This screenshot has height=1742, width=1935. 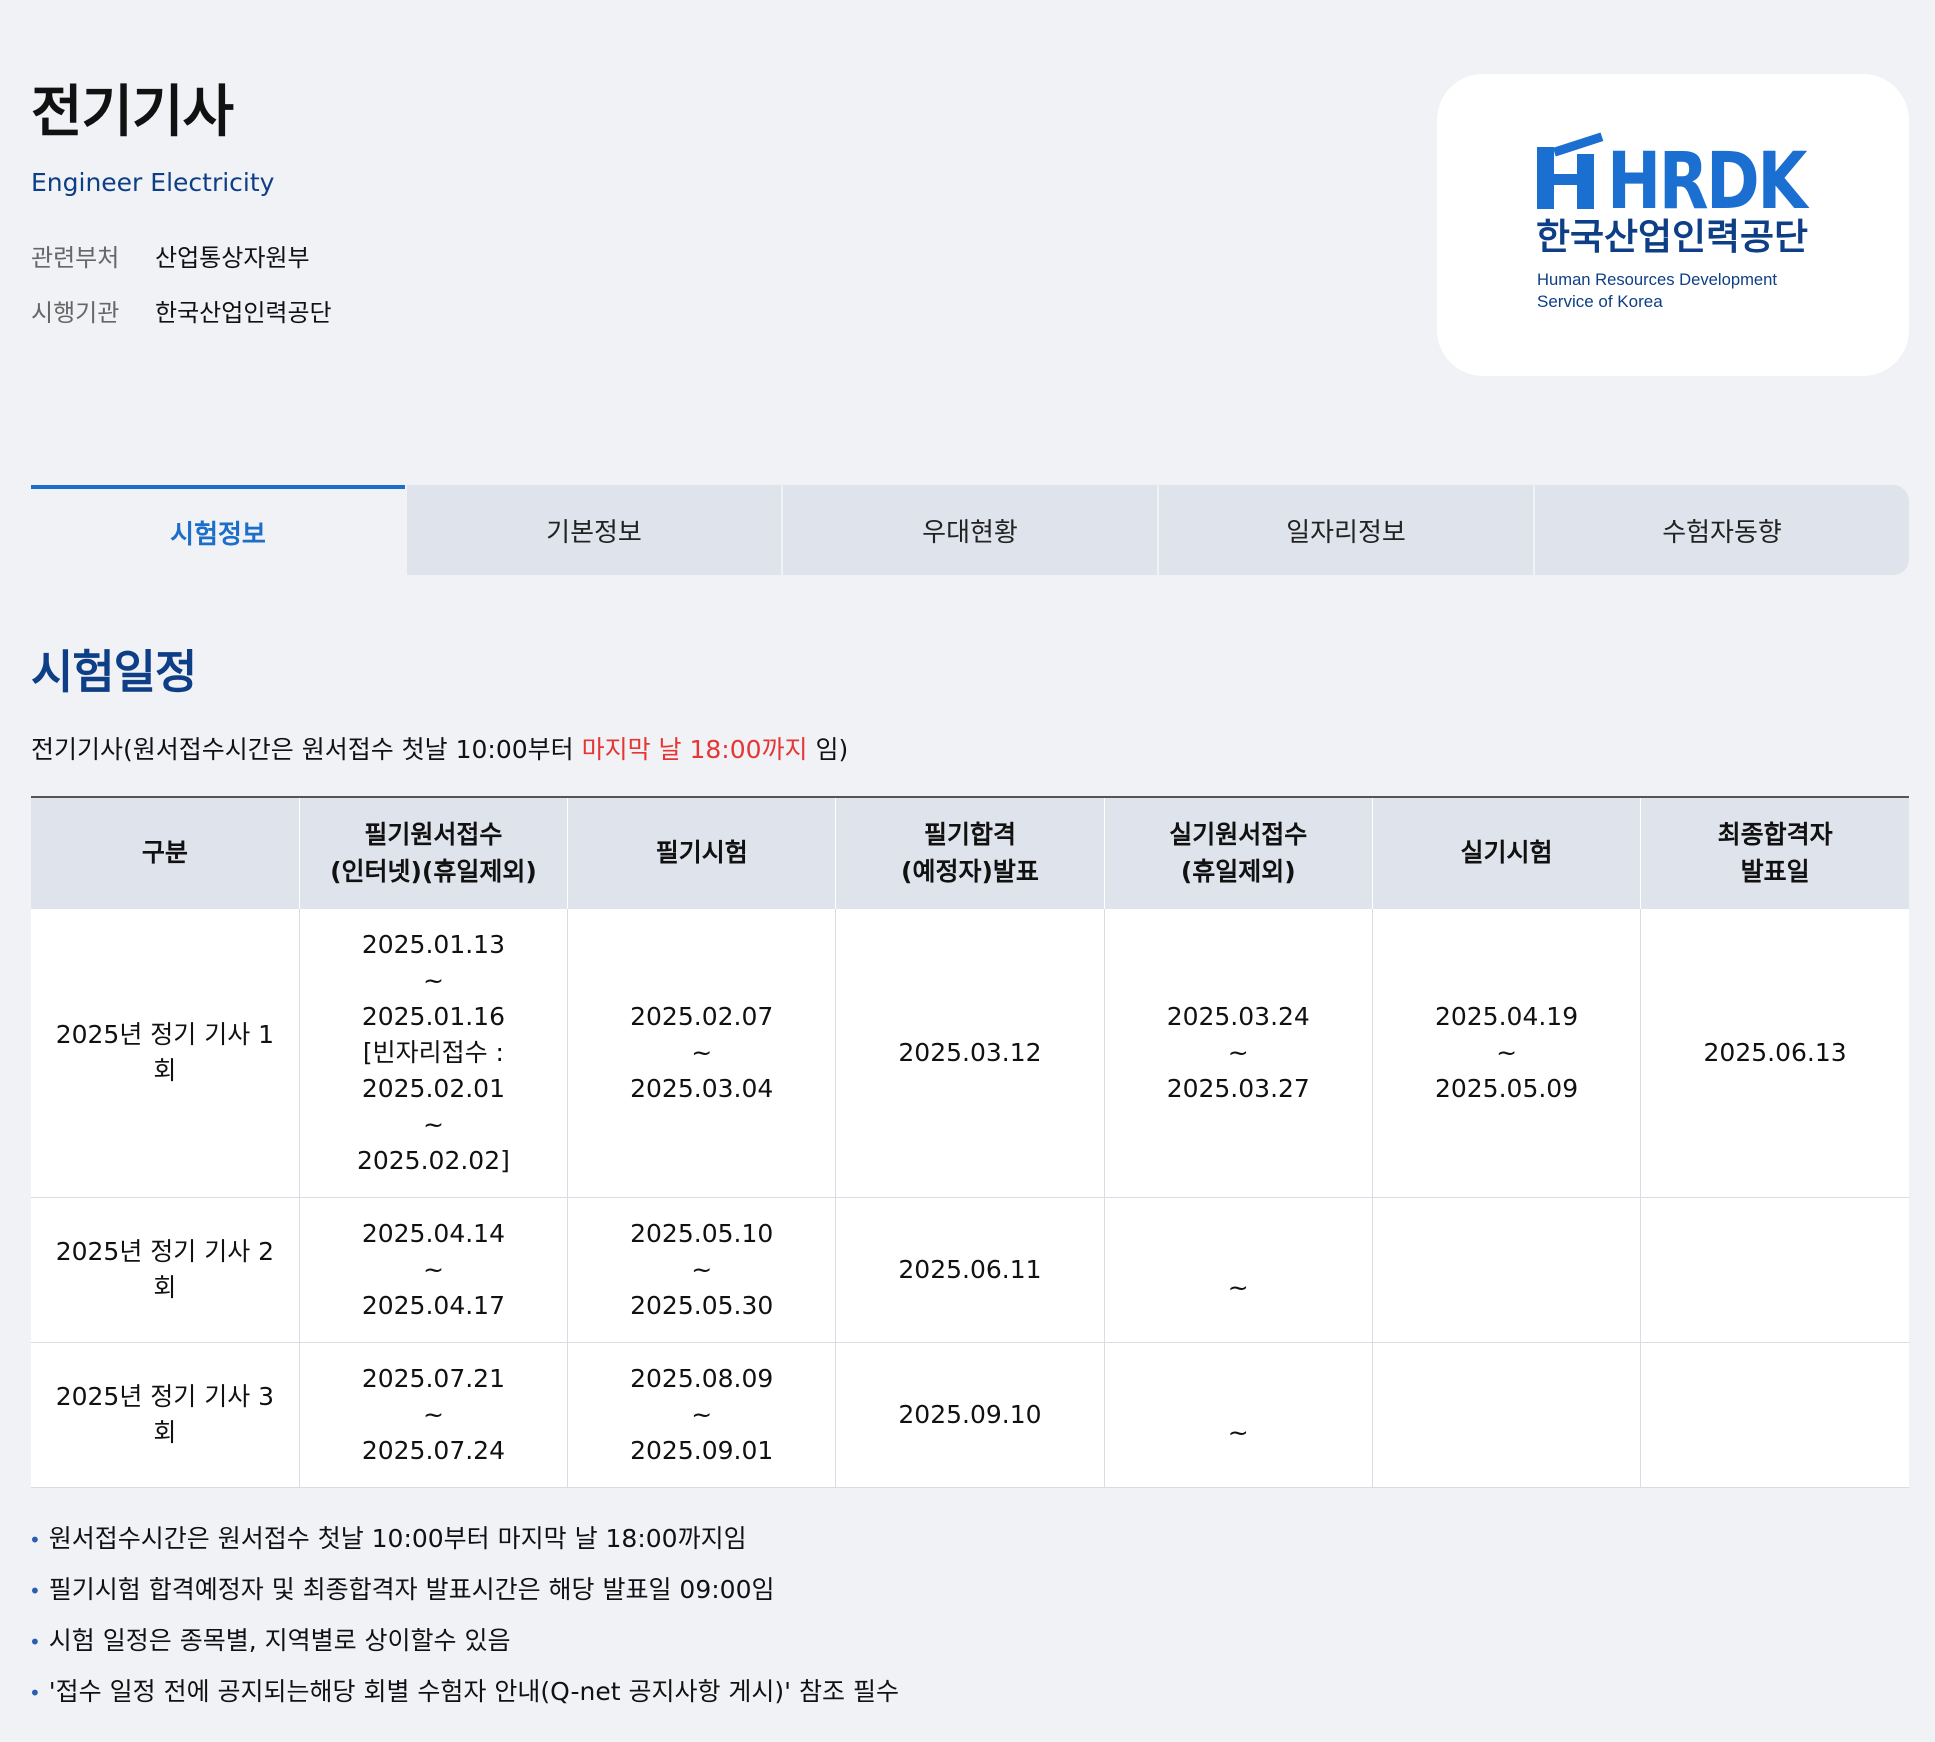 I want to click on header-written-exam: 필기시험, so click(x=701, y=853).